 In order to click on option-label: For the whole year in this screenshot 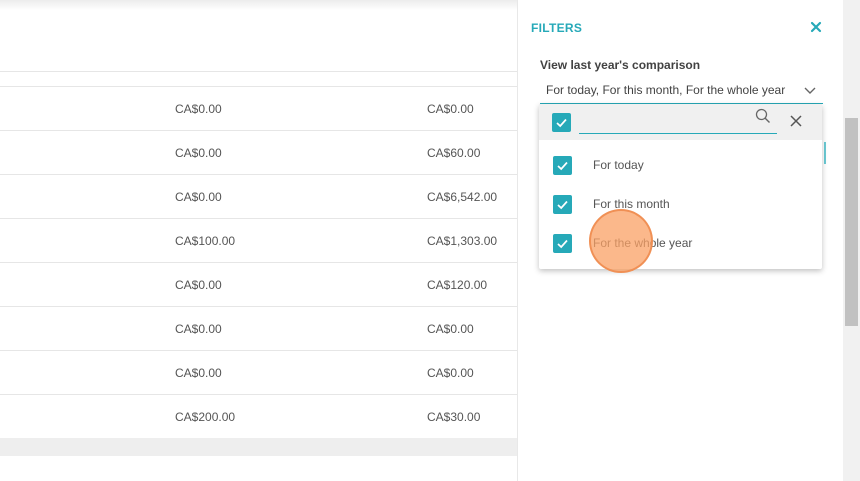, I will do `click(643, 243)`.